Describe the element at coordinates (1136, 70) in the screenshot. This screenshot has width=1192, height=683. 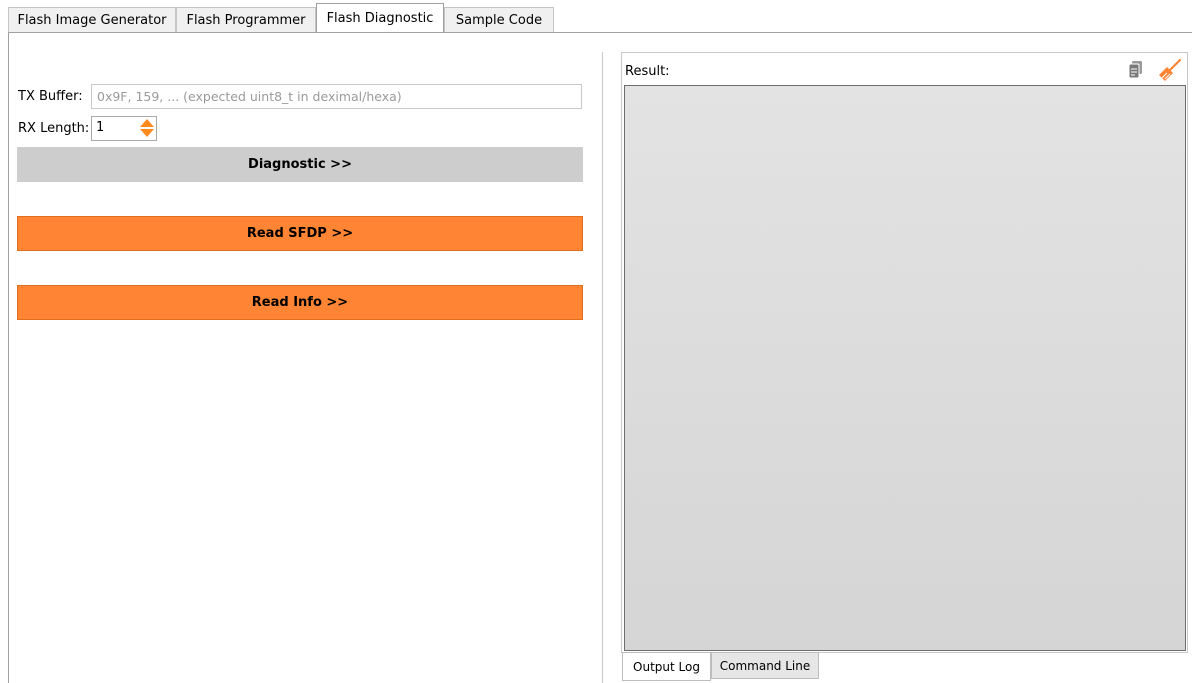
I see `copy-icon` at that location.